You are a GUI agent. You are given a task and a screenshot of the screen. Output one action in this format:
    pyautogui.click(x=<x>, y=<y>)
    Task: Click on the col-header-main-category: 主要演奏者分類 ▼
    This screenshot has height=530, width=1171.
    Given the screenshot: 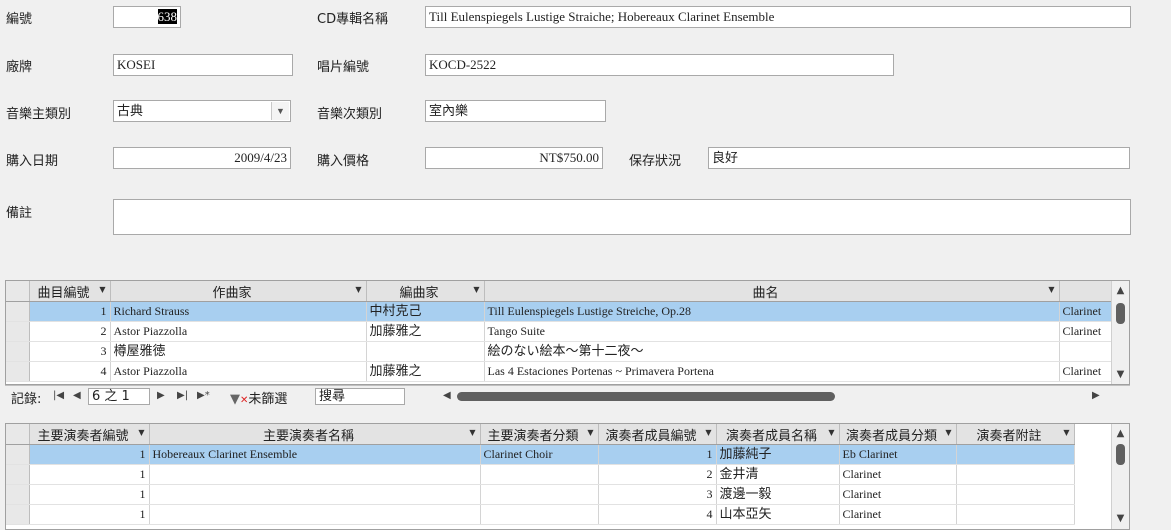 What is the action you would take?
    pyautogui.click(x=539, y=434)
    